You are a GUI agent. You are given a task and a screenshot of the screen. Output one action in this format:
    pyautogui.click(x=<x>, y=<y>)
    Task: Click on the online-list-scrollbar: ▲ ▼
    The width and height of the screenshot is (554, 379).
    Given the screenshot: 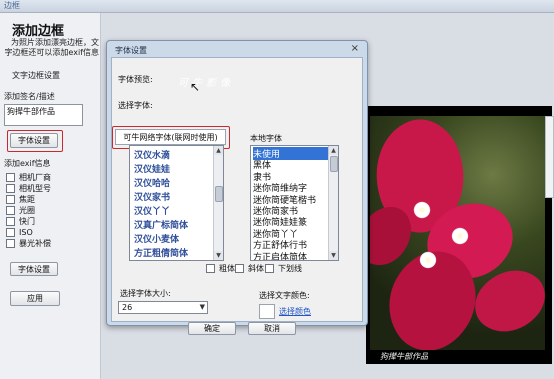 What is the action you would take?
    pyautogui.click(x=218, y=203)
    